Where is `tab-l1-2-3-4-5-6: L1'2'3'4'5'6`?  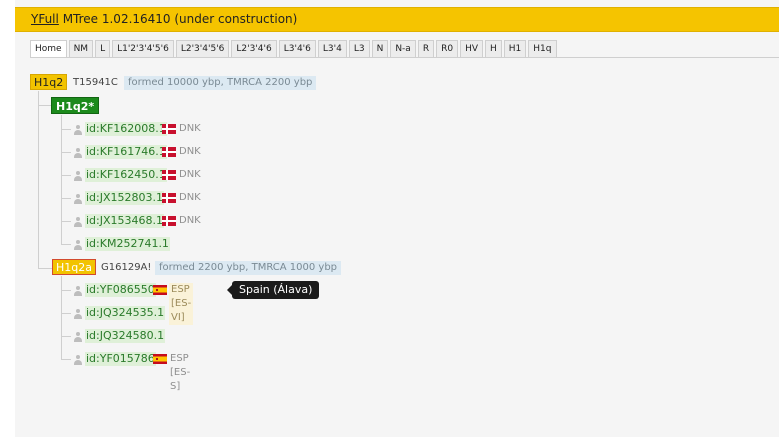 tab-l1-2-3-4-5-6: L1'2'3'4'5'6 is located at coordinates (143, 49).